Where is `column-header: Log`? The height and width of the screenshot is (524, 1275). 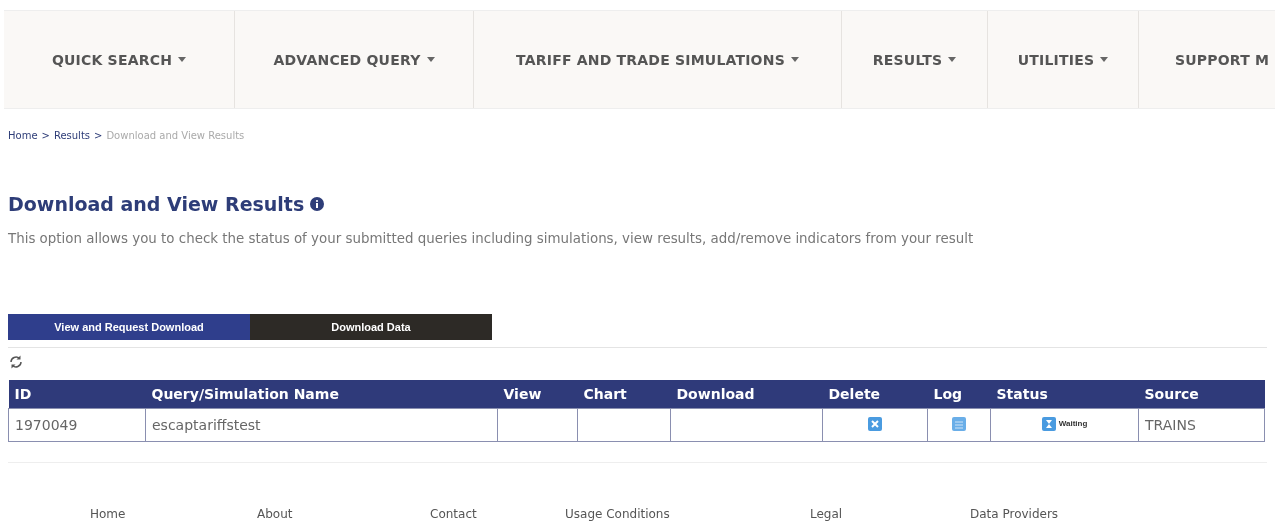
column-header: Log is located at coordinates (959, 394).